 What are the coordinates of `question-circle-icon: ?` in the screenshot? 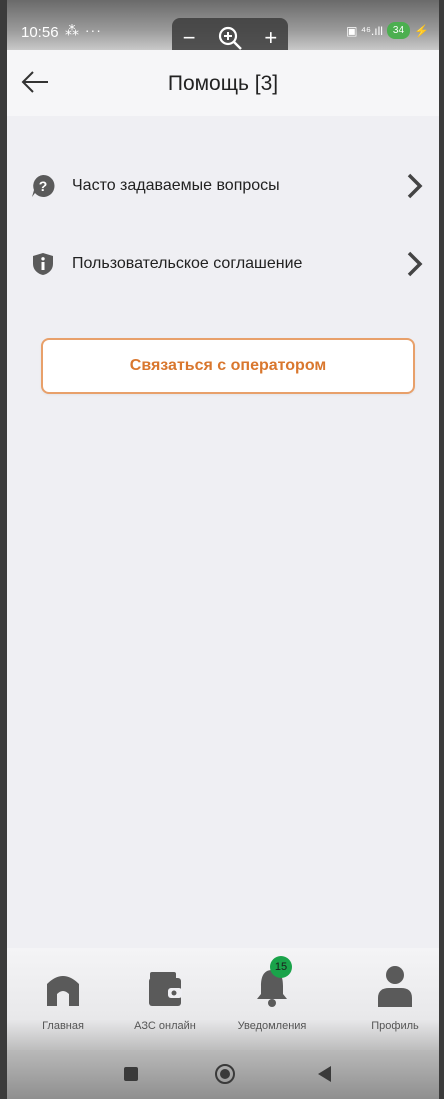 It's located at (43, 185).